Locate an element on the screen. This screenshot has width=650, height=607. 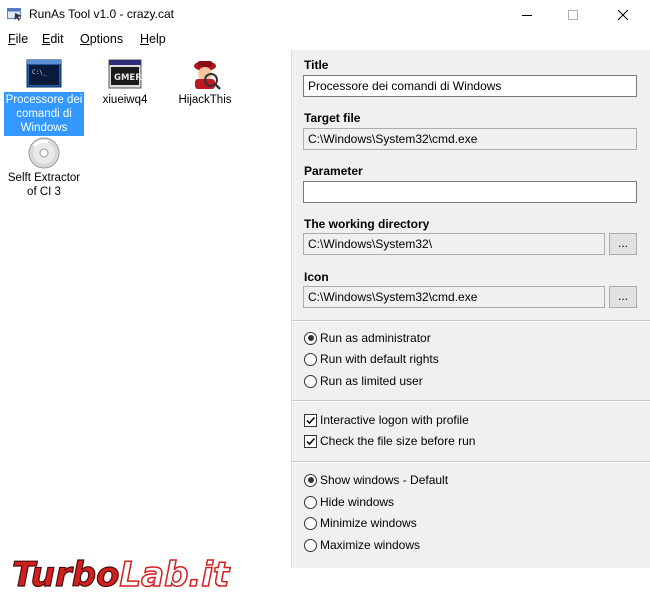
program-item-gmer: GMER xiueiwq4 is located at coordinates (125, 83).